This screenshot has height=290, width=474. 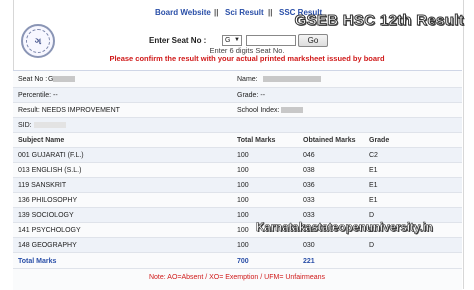 I want to click on seat-label: Enter Seat No :, so click(x=178, y=40).